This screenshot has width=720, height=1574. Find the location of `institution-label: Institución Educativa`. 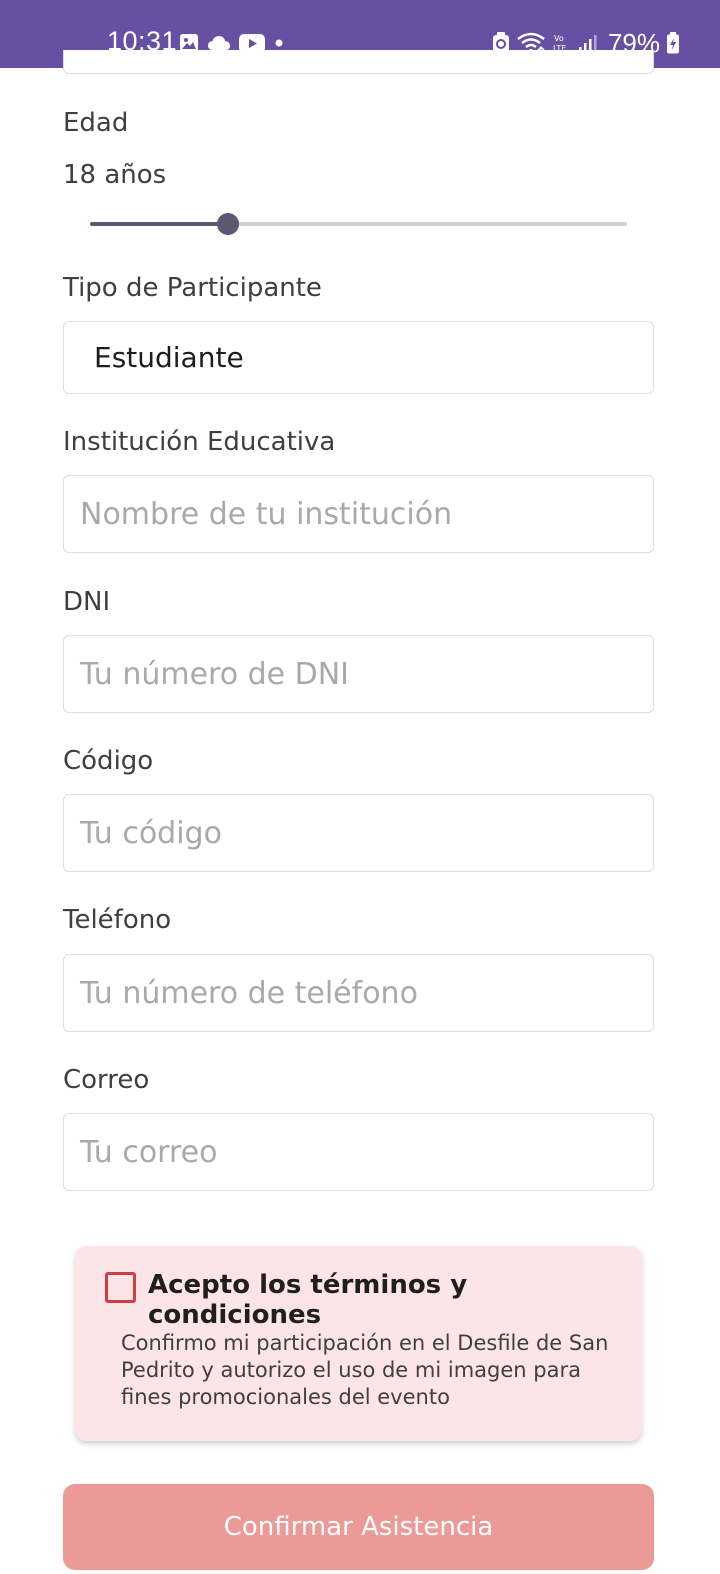

institution-label: Institución Educativa is located at coordinates (199, 442).